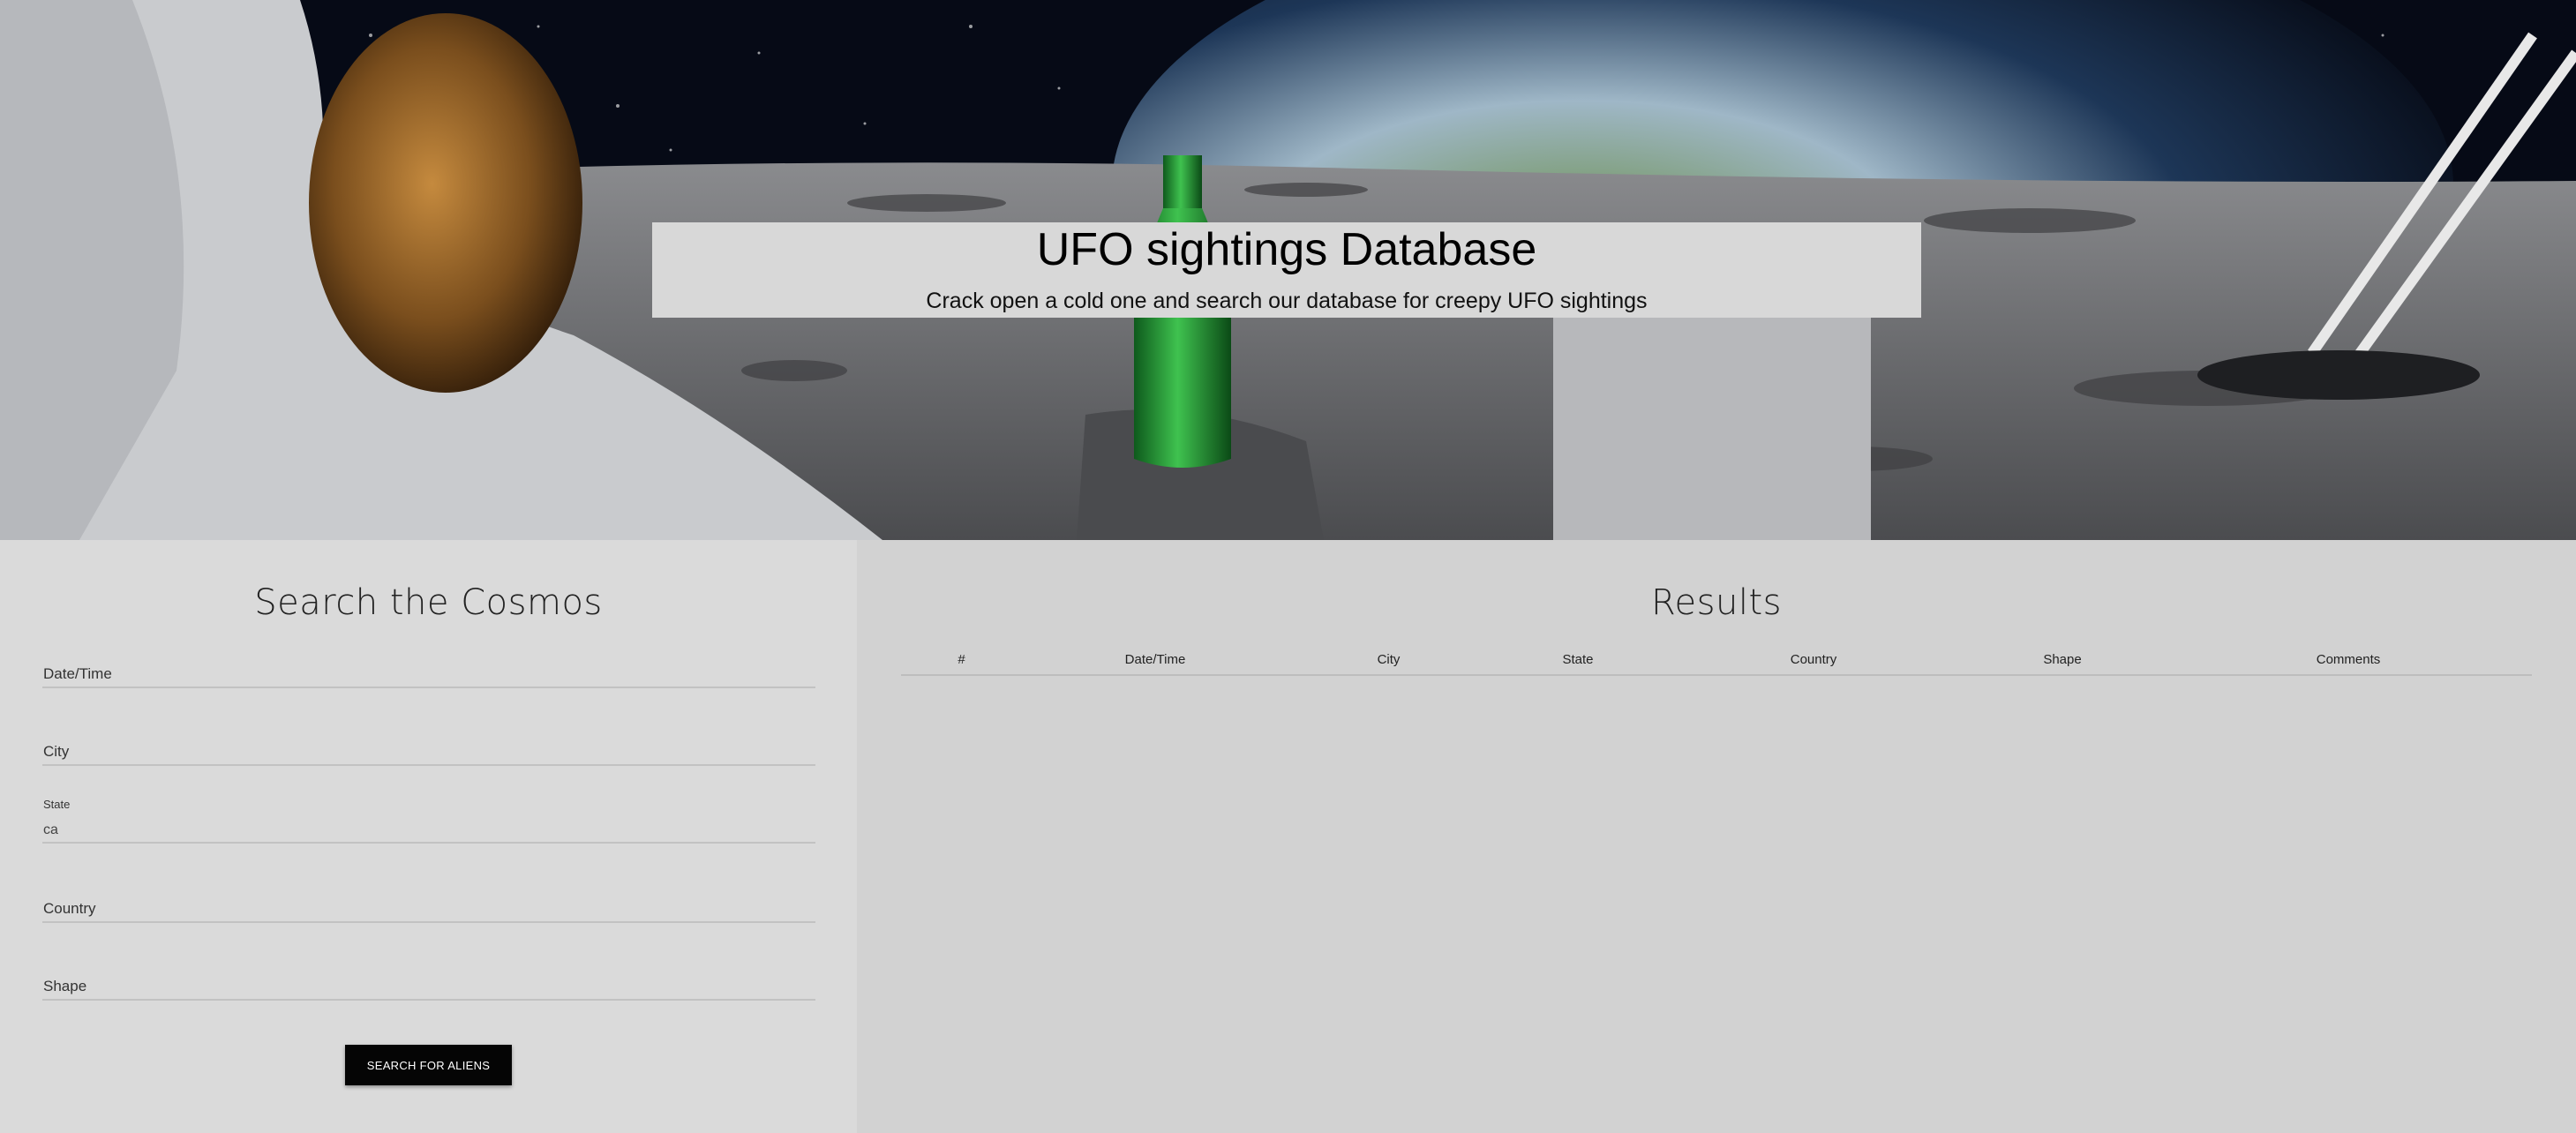 The image size is (2576, 1133). What do you see at coordinates (961, 660) in the screenshot?
I see `column-header-number: #` at bounding box center [961, 660].